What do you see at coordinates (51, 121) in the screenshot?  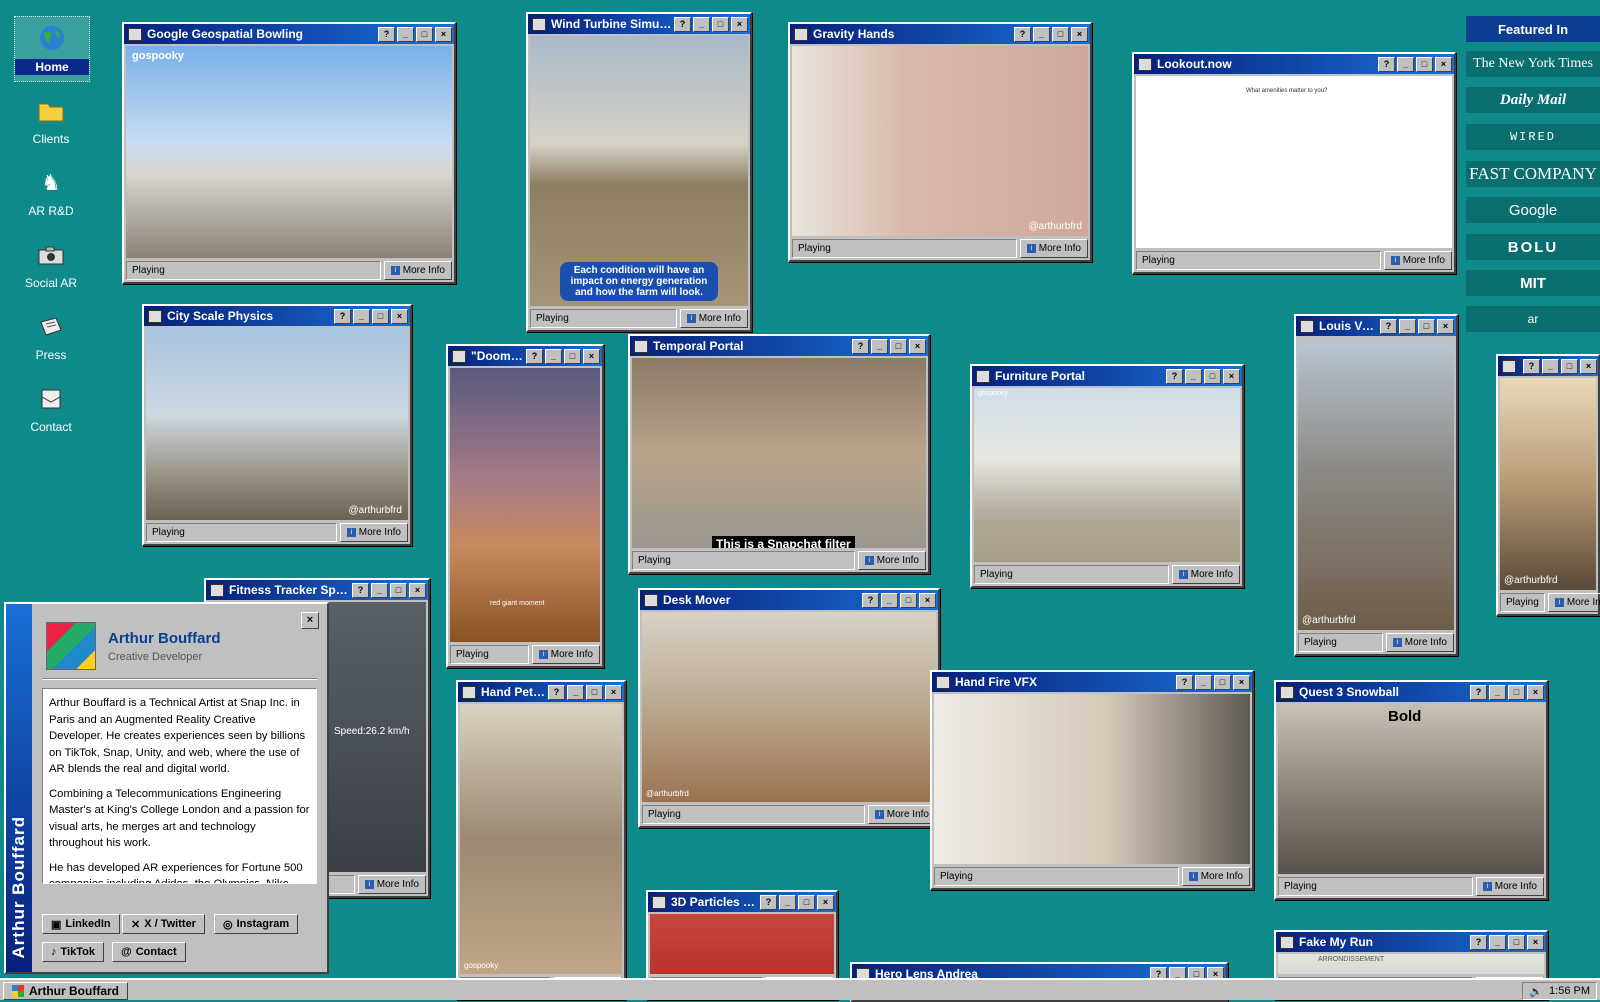 I see `desktop-icon-clients: Clients` at bounding box center [51, 121].